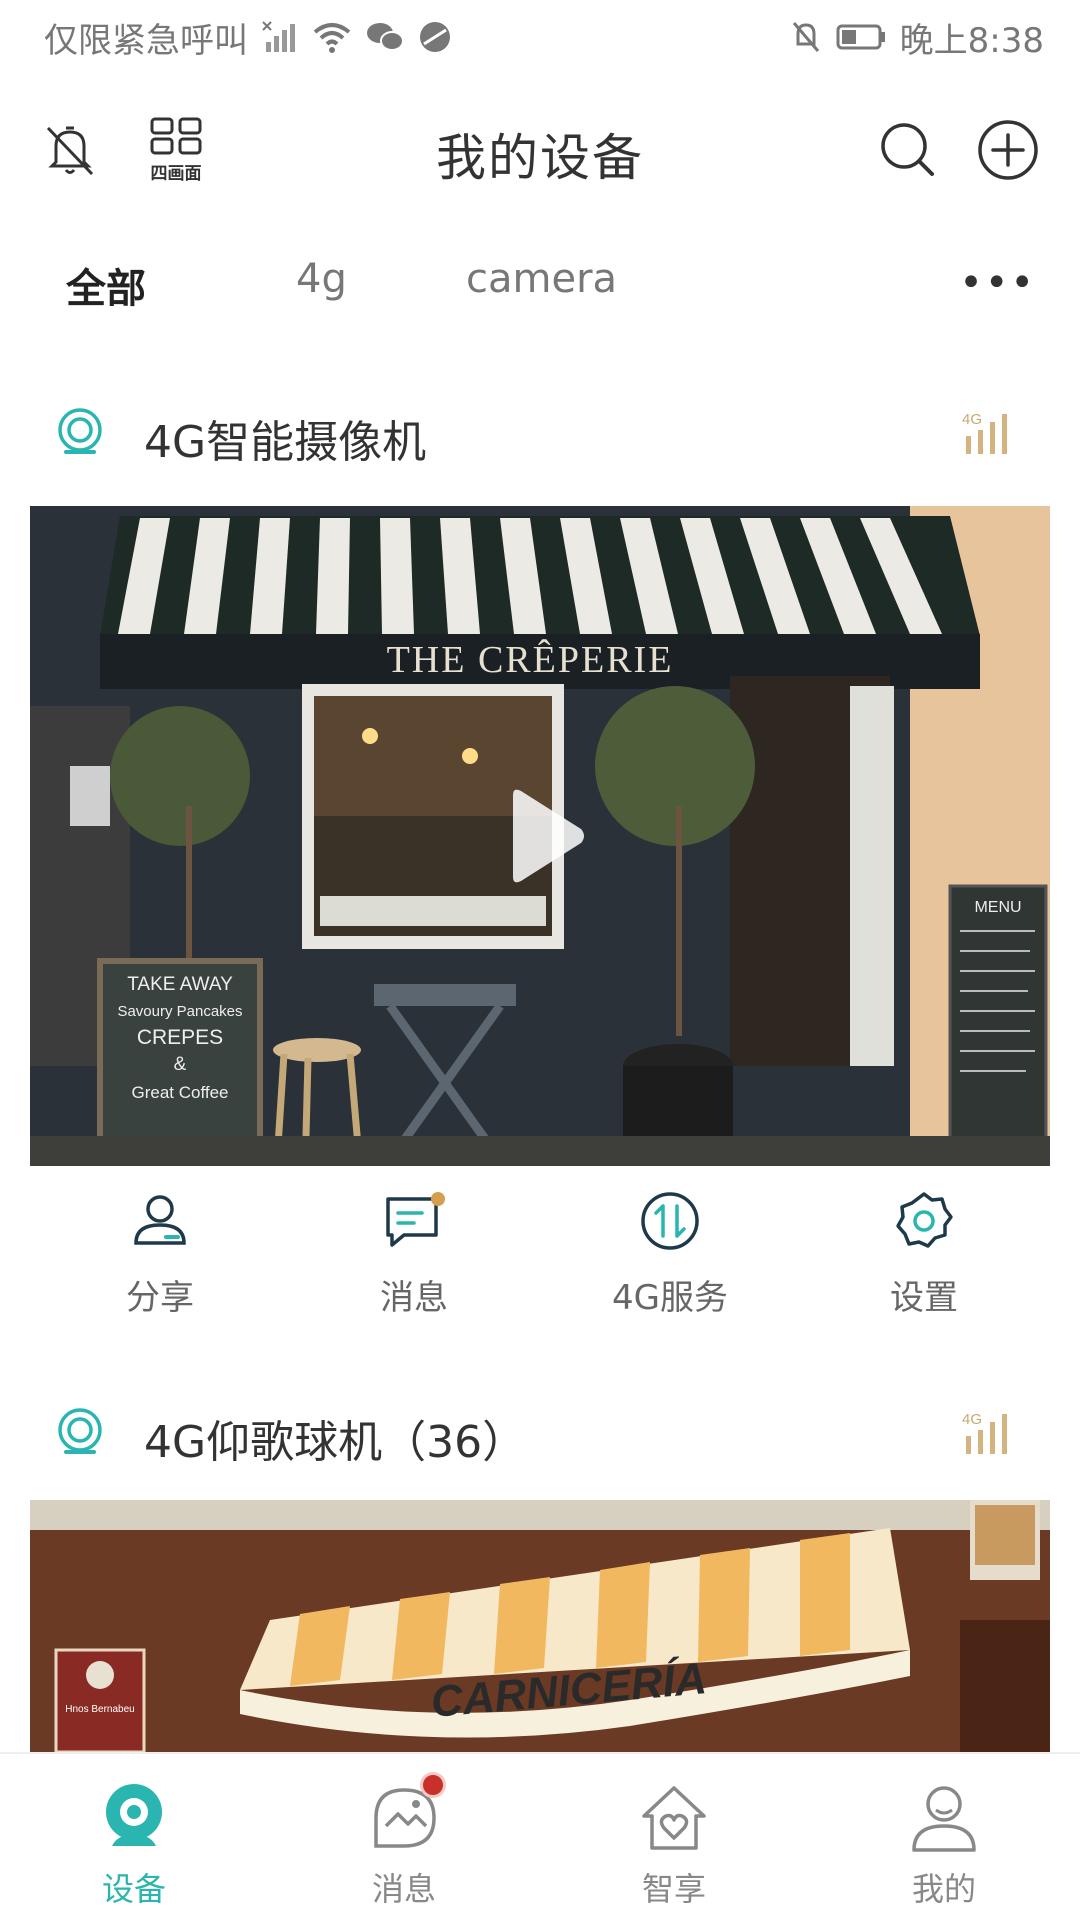 This screenshot has height=1920, width=1080. Describe the element at coordinates (861, 37) in the screenshot. I see `battery-icon` at that location.